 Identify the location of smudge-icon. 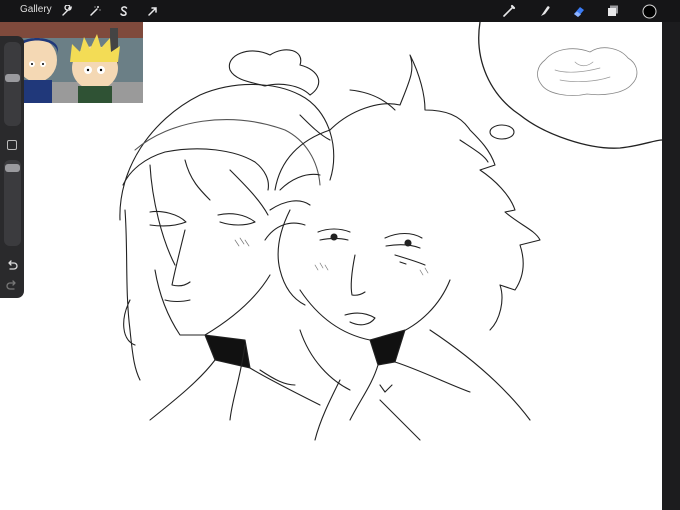
(545, 11).